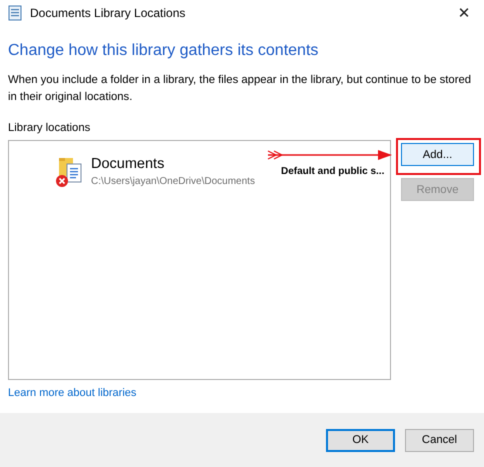 This screenshot has height=467, width=484. What do you see at coordinates (15, 13) in the screenshot?
I see `library-icon` at bounding box center [15, 13].